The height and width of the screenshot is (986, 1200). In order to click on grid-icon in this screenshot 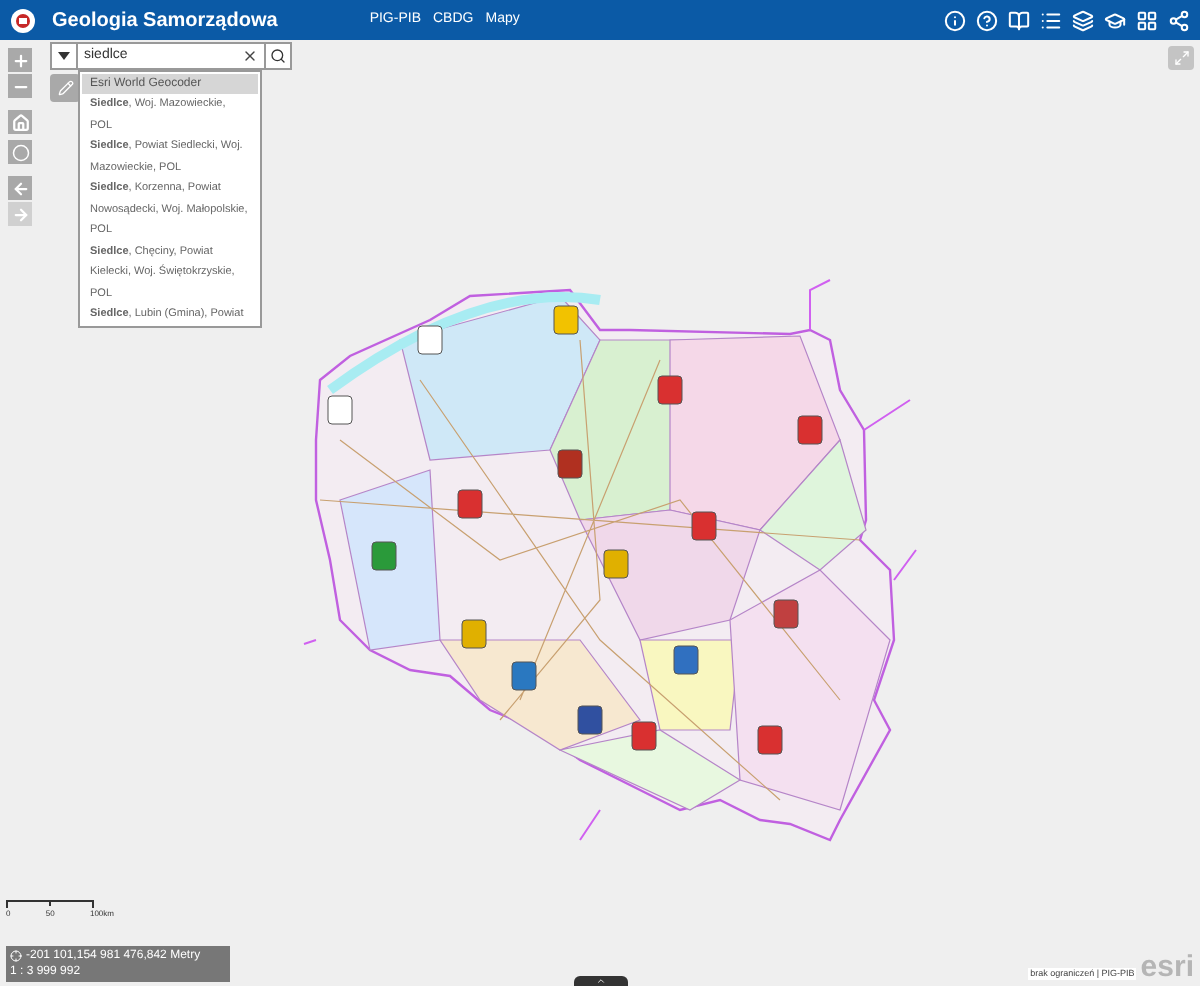, I will do `click(1147, 20)`.